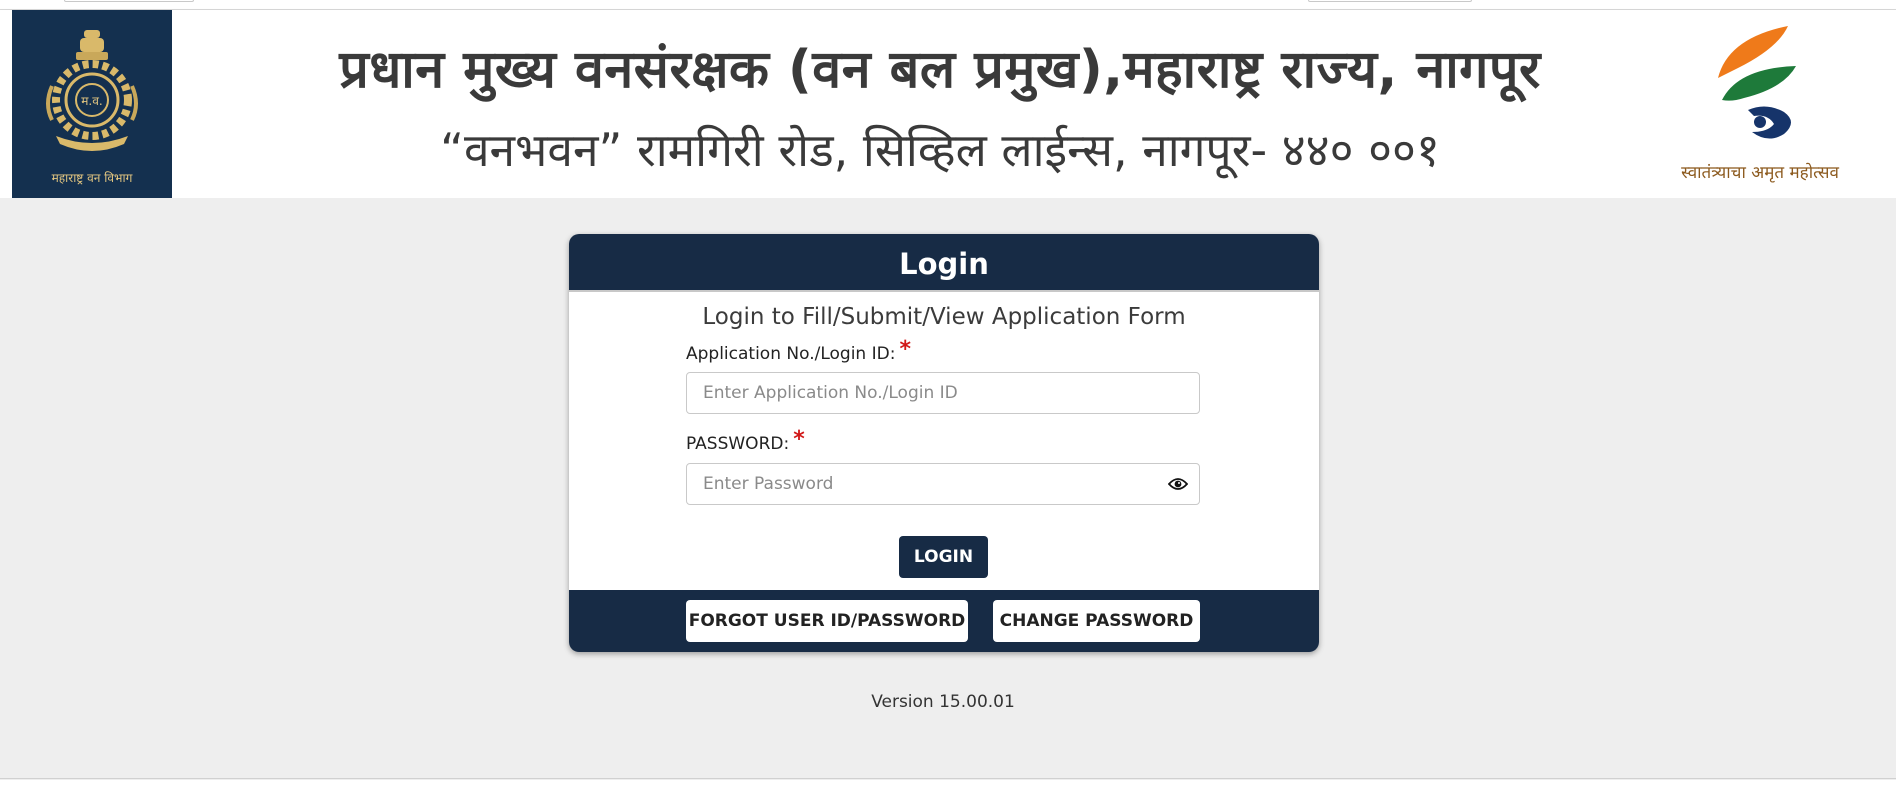 The image size is (1896, 785). What do you see at coordinates (827, 621) in the screenshot?
I see `forgot-credentials-button: FORGOT USER ID/PASSWORD` at bounding box center [827, 621].